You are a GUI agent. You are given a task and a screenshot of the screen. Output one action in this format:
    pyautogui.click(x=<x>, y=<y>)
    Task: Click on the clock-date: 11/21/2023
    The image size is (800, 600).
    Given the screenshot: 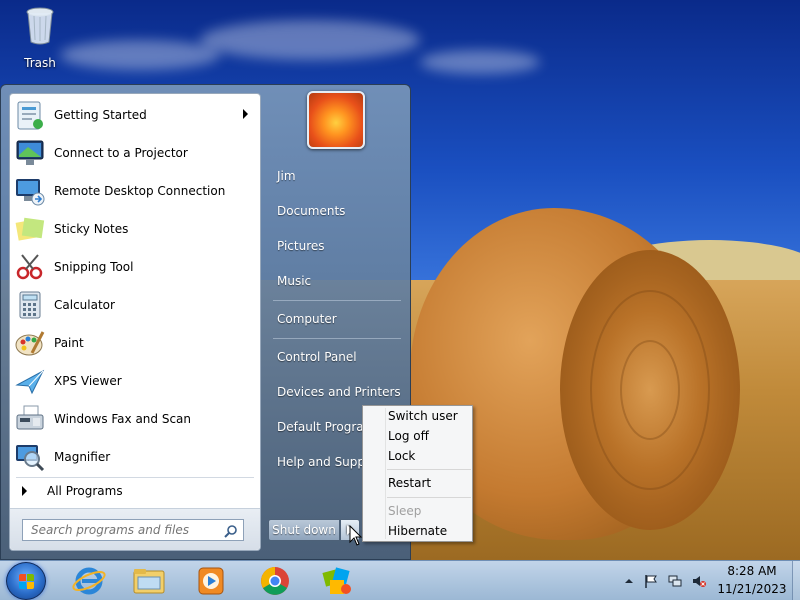 What is the action you would take?
    pyautogui.click(x=752, y=589)
    